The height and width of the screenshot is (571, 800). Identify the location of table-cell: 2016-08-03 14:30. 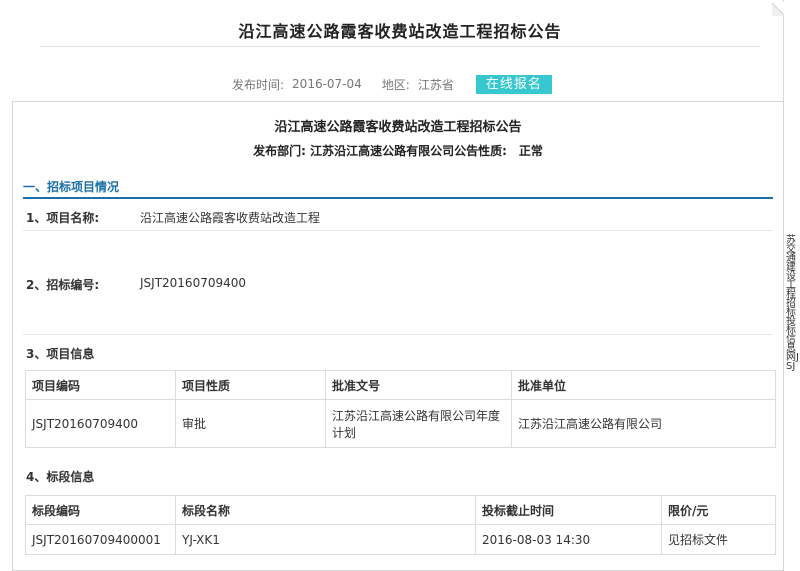
(568, 539).